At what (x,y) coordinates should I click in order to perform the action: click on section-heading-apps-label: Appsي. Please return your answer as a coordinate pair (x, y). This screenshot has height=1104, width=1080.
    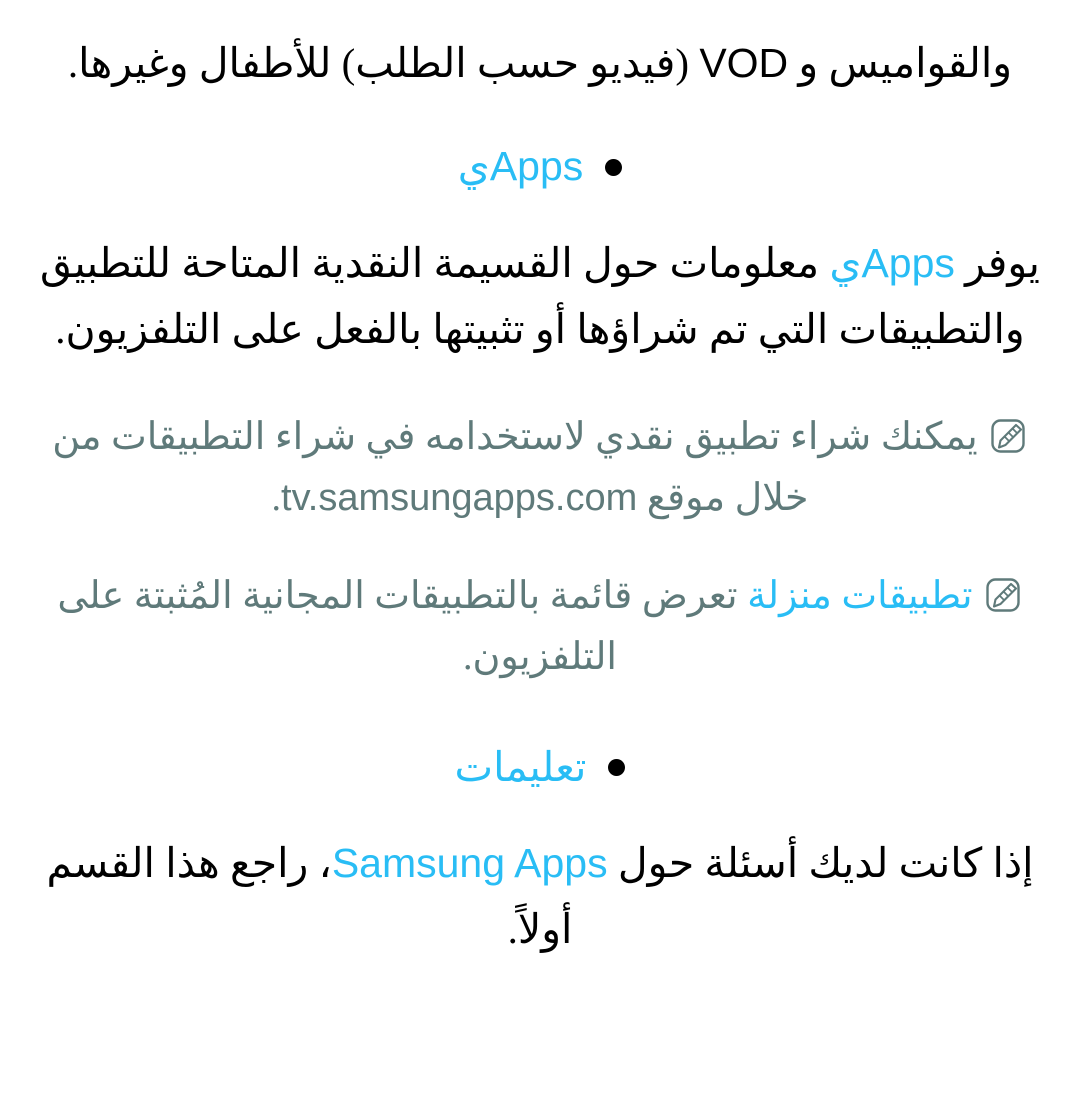
    Looking at the image, I should click on (521, 166).